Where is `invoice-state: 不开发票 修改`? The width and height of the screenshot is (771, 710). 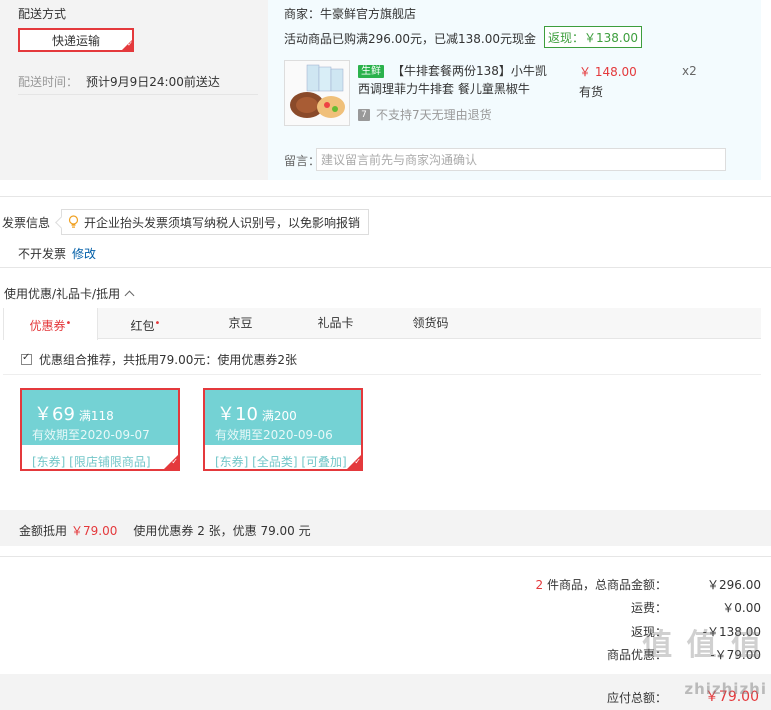
invoice-state: 不开发票 修改 is located at coordinates (57, 253).